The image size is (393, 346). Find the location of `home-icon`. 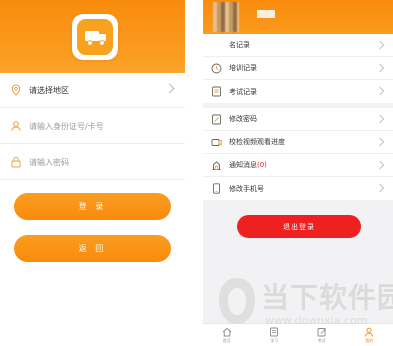

home-icon is located at coordinates (227, 332).